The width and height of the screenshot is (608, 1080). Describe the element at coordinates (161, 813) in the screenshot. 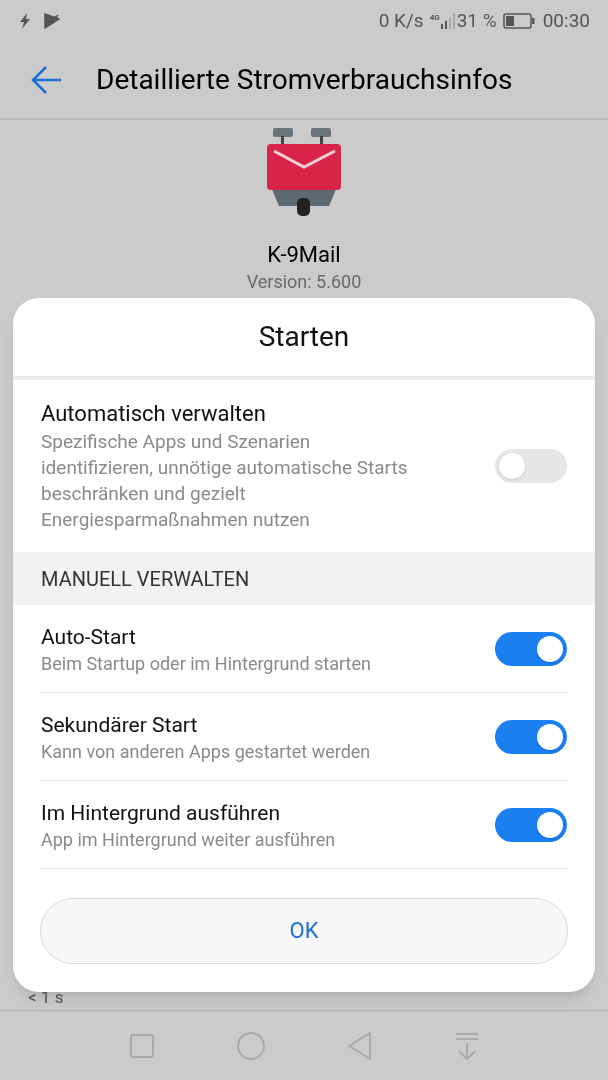

I see `option-title: Im Hintergrund ausführen` at that location.